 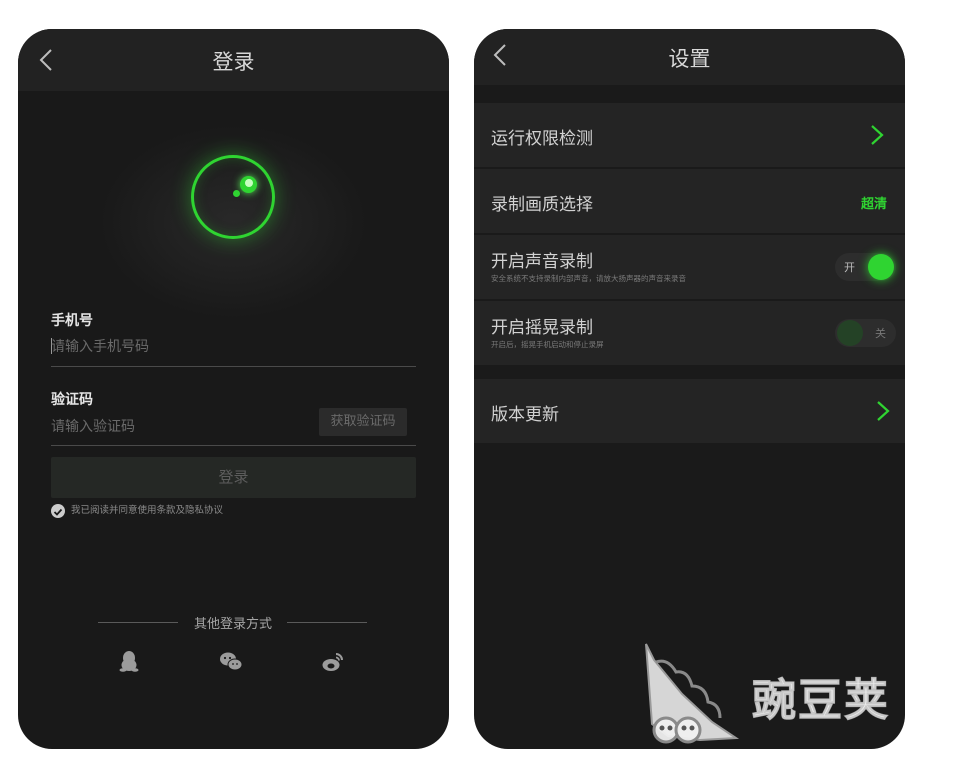 What do you see at coordinates (542, 328) in the screenshot?
I see `row-label: 开启摇晃录制` at bounding box center [542, 328].